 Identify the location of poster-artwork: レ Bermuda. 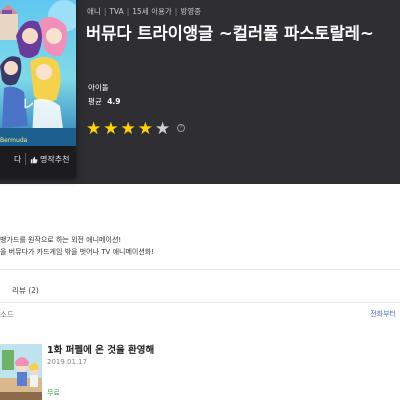
(38, 73).